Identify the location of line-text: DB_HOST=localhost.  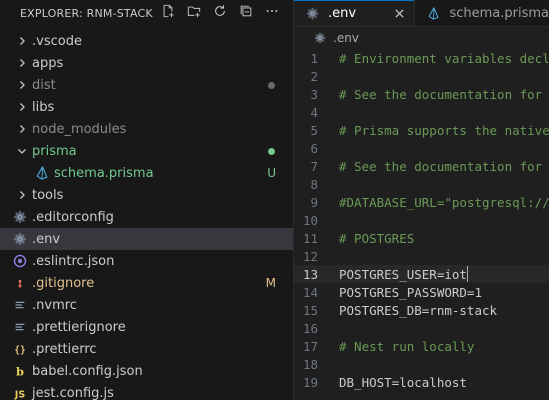
(403, 382).